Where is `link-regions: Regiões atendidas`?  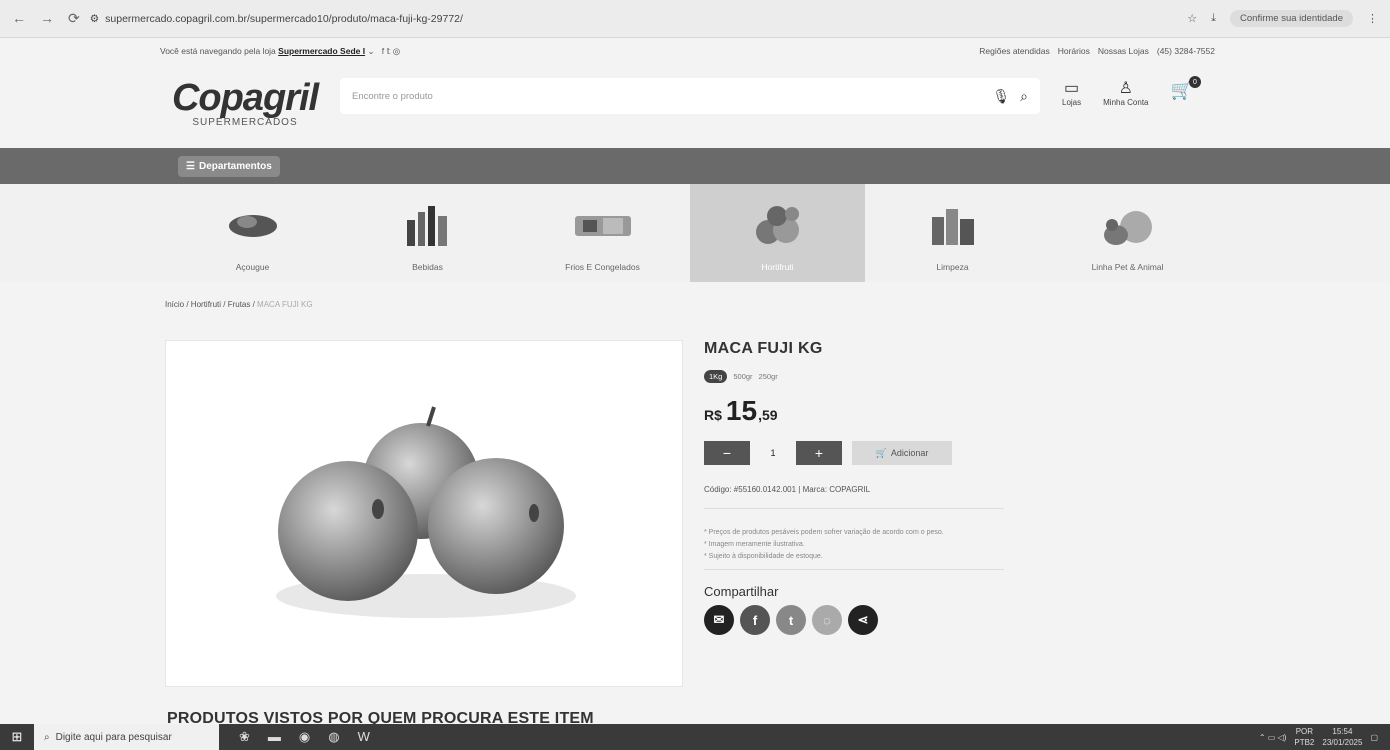 link-regions: Regiões atendidas is located at coordinates (1014, 51).